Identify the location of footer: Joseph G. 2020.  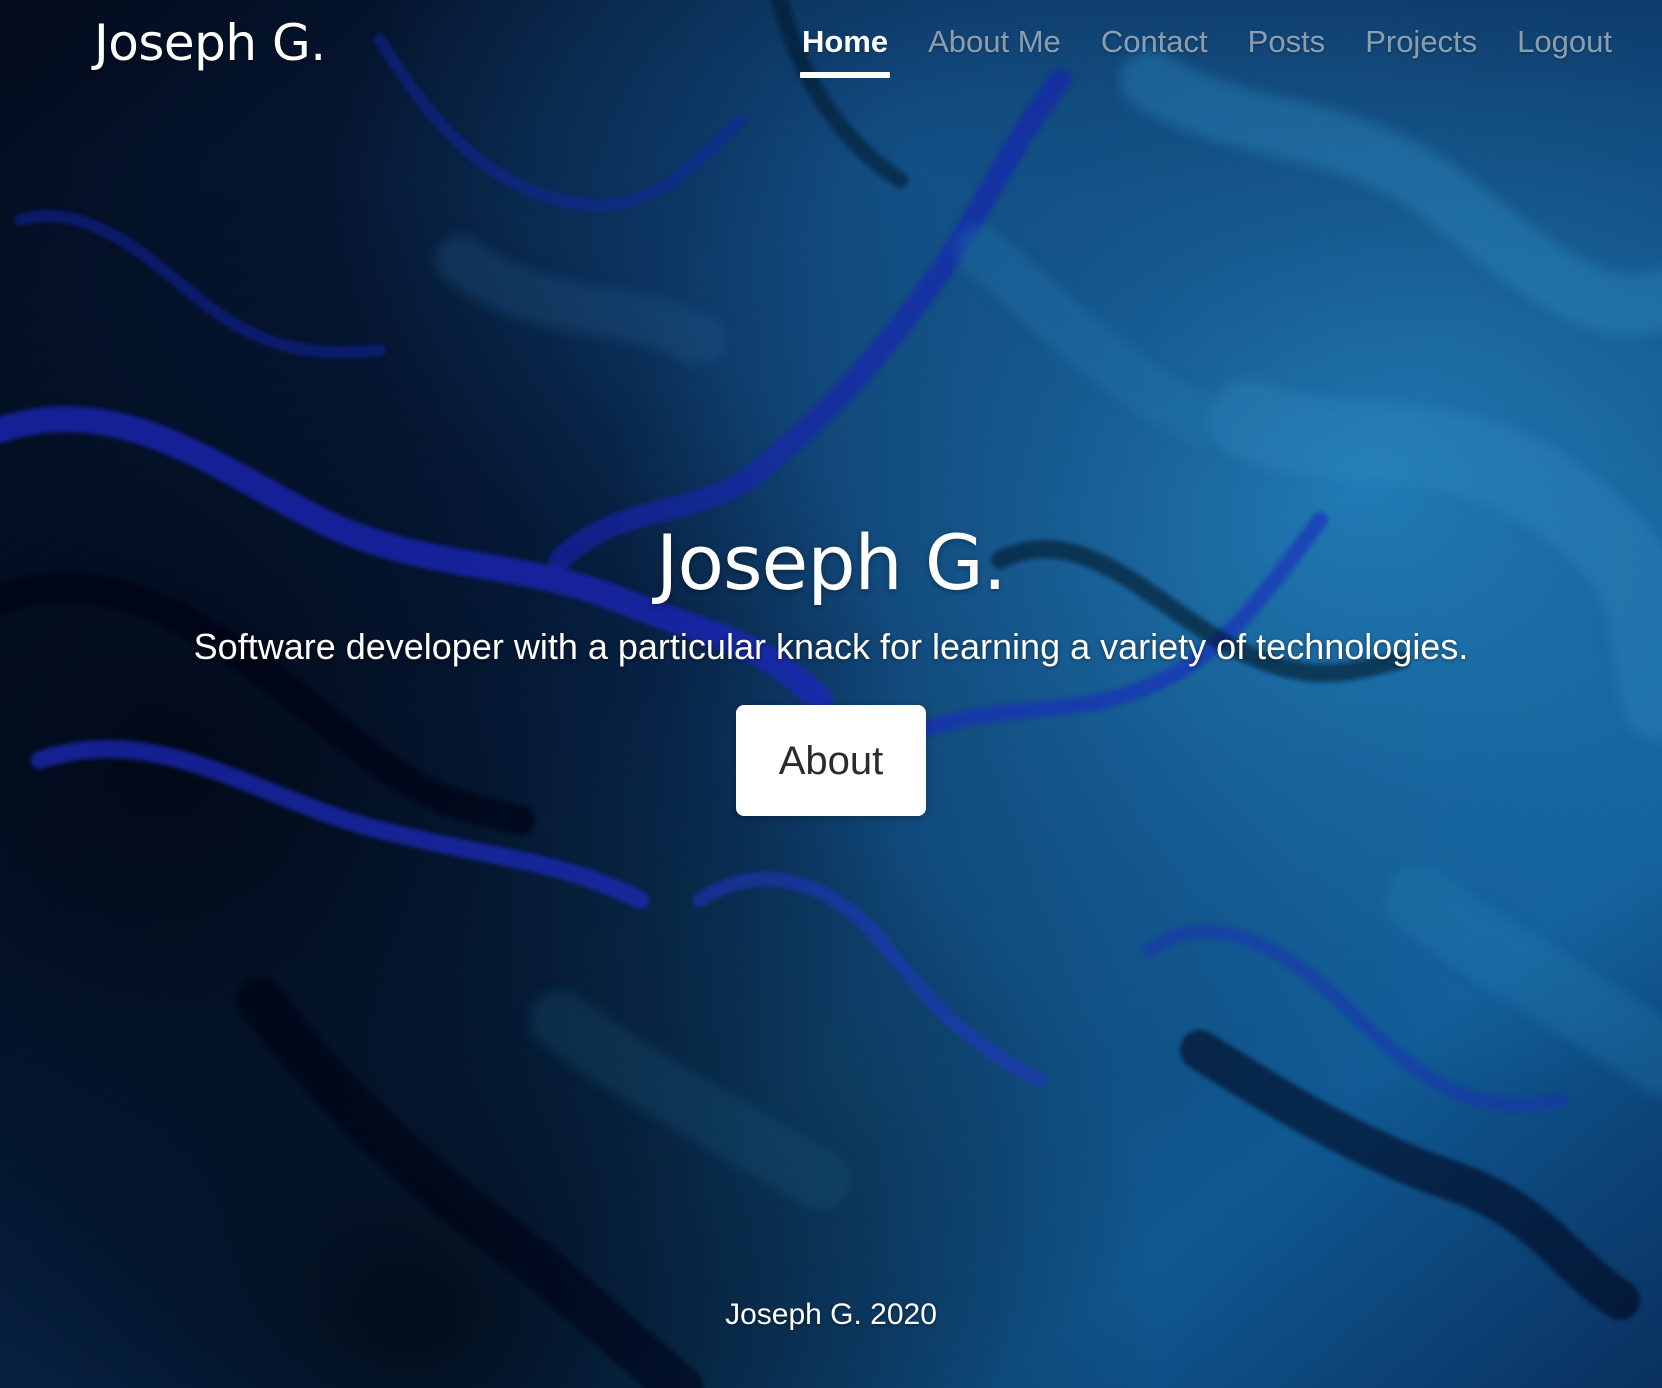
(831, 1315).